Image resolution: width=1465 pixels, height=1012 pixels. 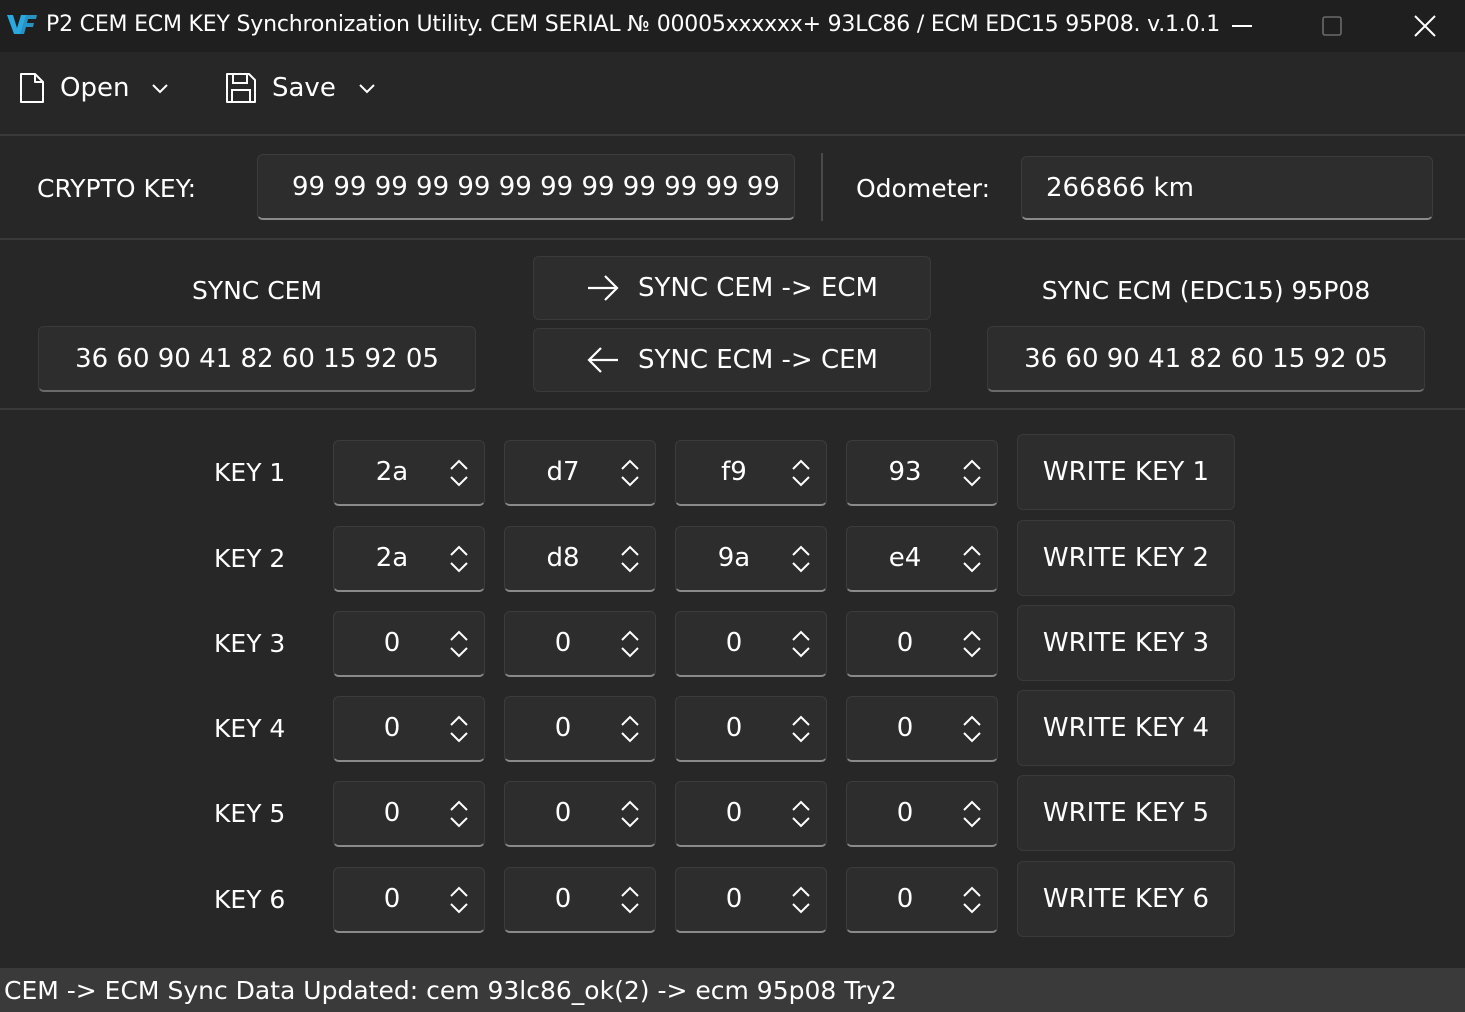 I want to click on close-icon, so click(x=1425, y=26).